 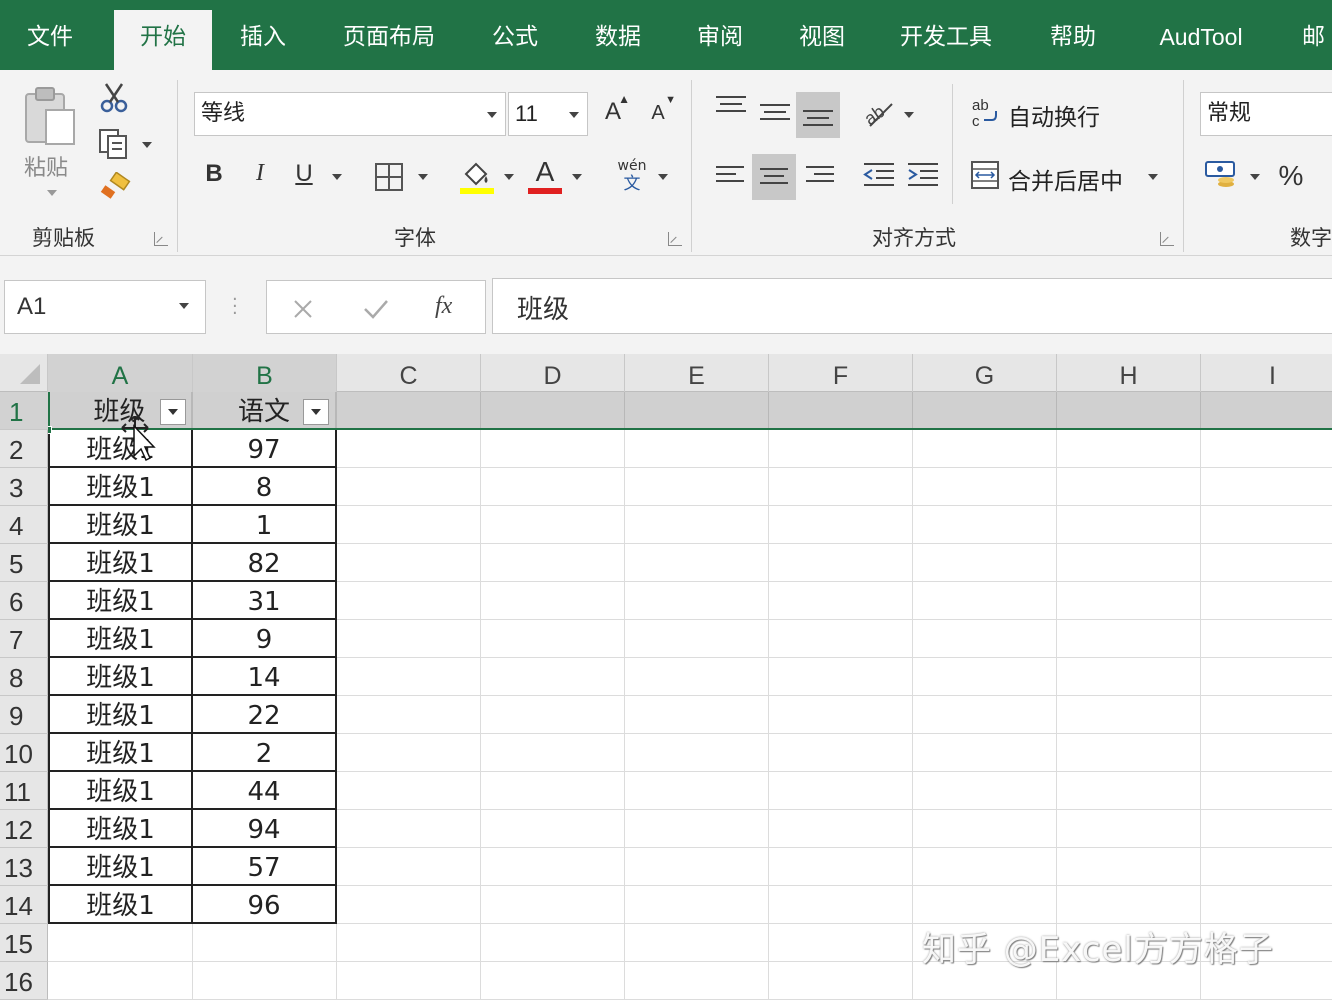 What do you see at coordinates (114, 98) in the screenshot?
I see `cut-icon` at bounding box center [114, 98].